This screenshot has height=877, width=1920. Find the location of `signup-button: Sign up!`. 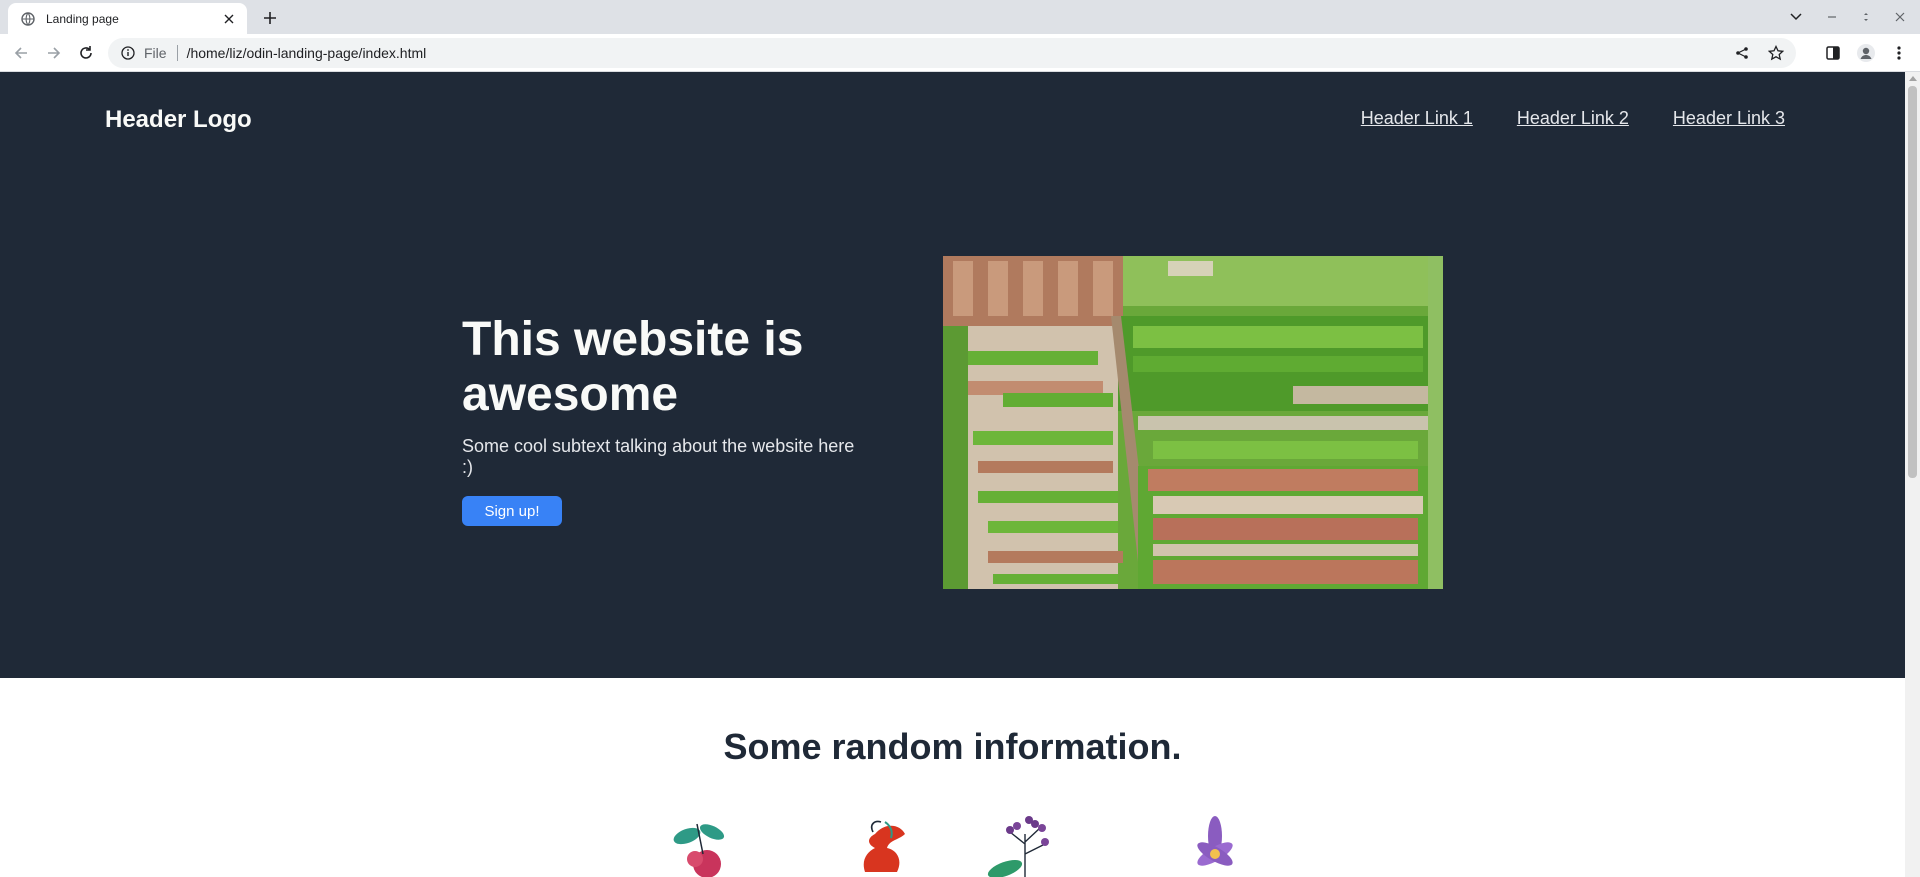

signup-button: Sign up! is located at coordinates (512, 511).